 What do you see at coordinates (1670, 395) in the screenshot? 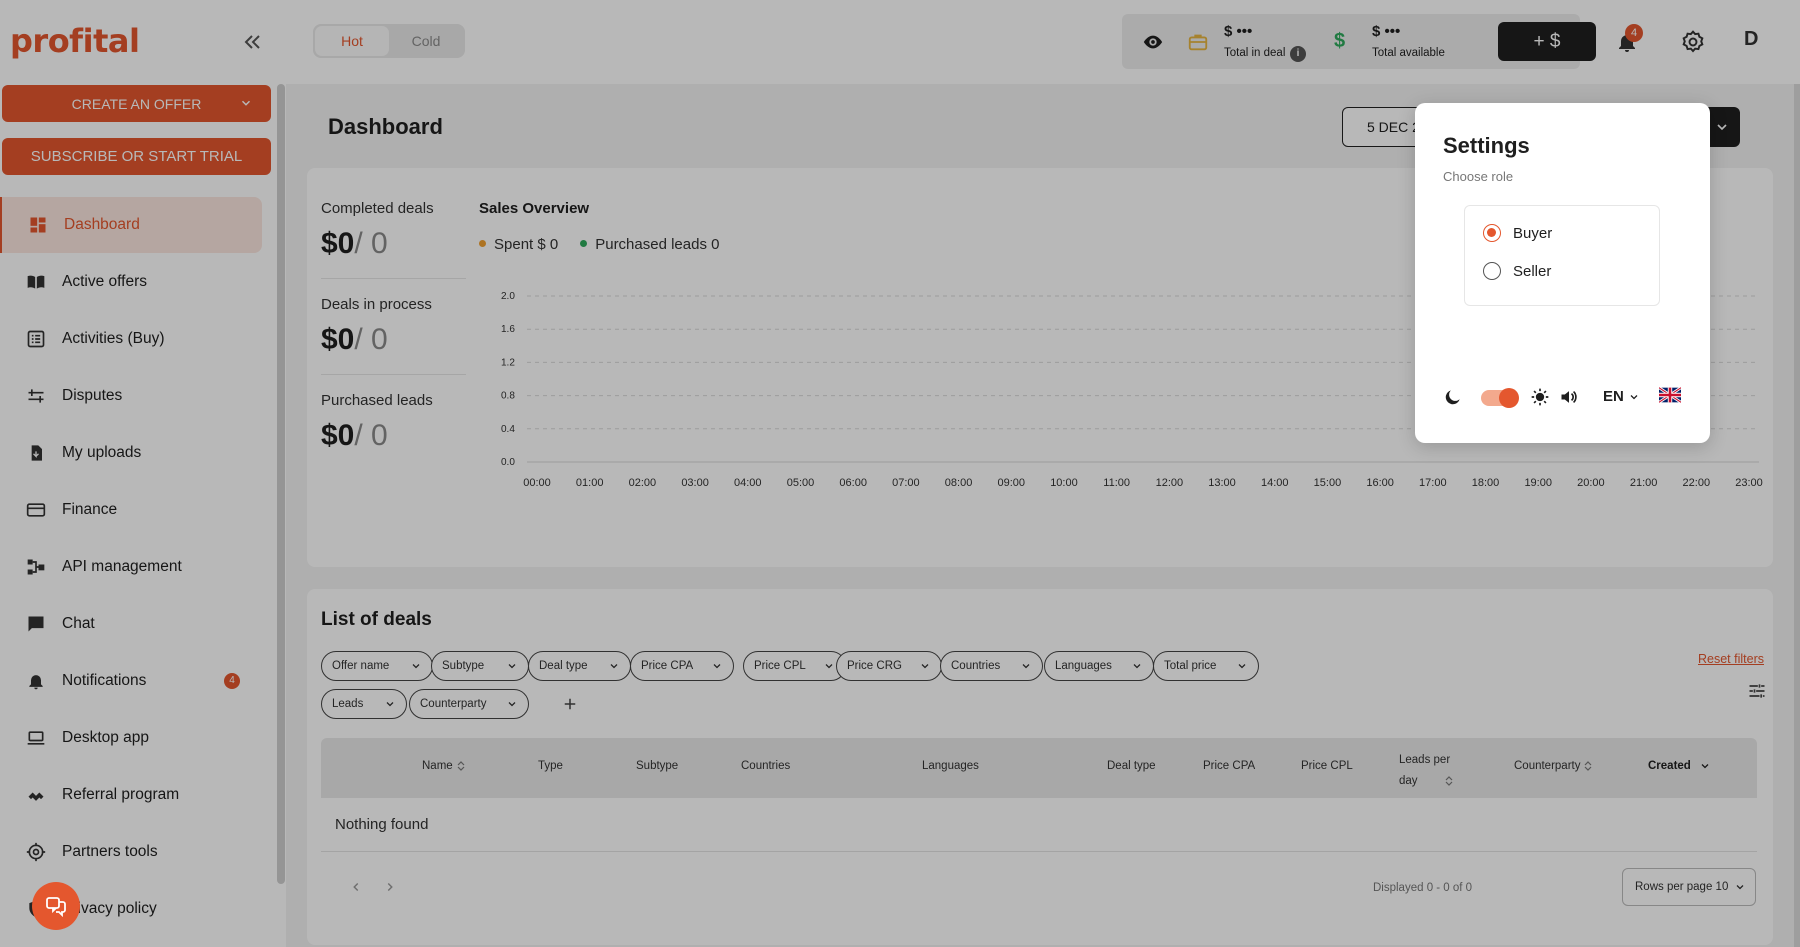
I see `uk-flag-icon` at bounding box center [1670, 395].